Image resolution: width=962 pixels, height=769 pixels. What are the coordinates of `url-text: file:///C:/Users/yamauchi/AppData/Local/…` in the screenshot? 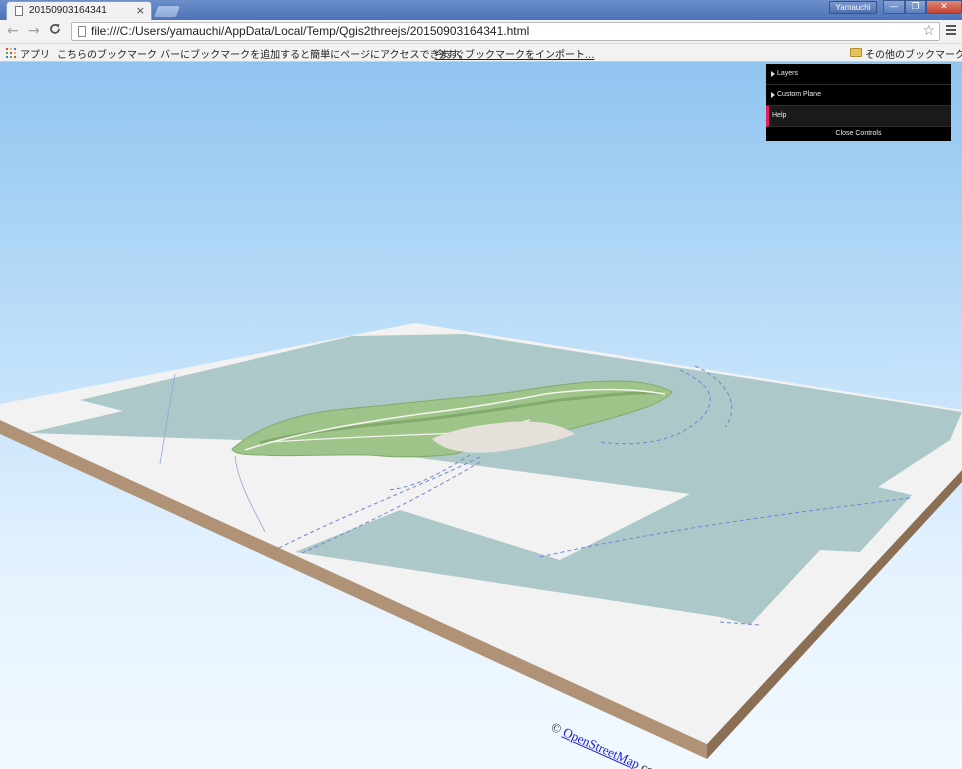 It's located at (310, 31).